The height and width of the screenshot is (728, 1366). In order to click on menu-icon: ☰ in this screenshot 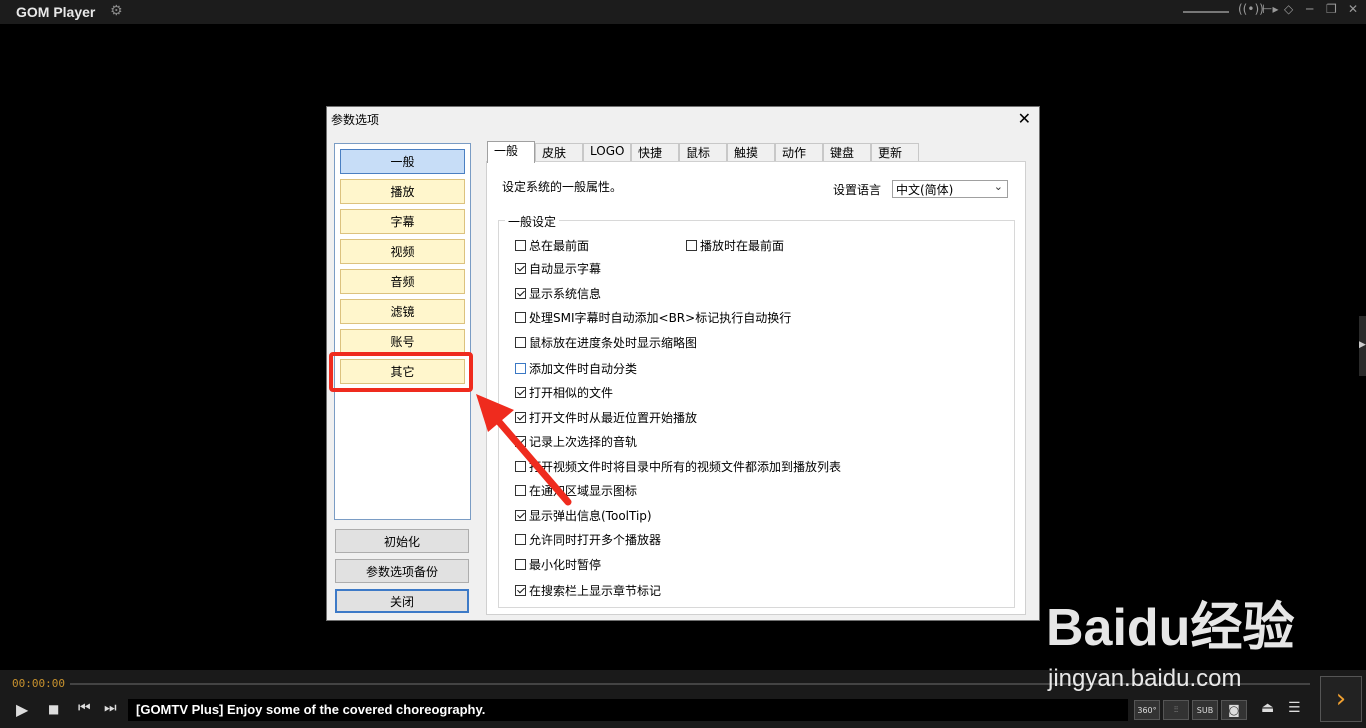, I will do `click(1294, 708)`.